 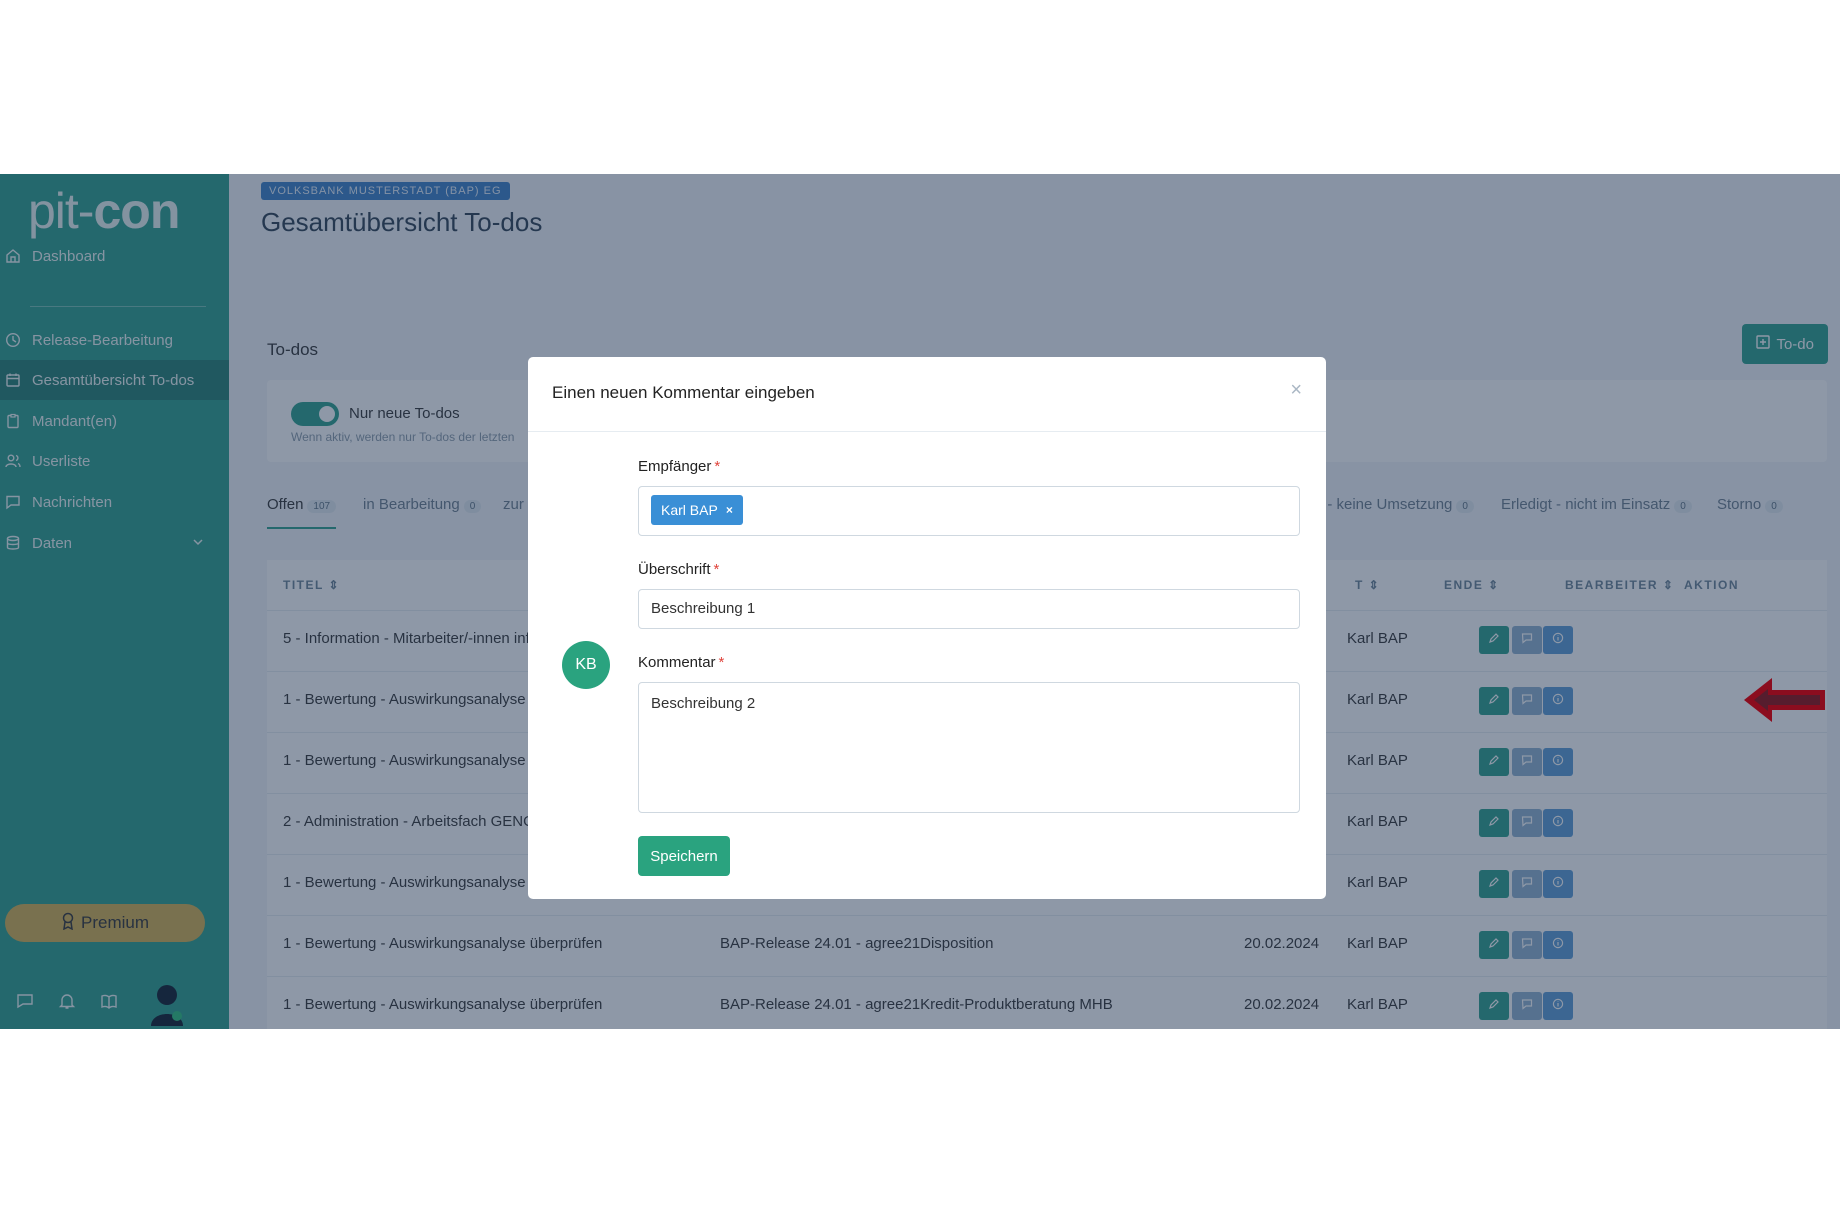 What do you see at coordinates (969, 747) in the screenshot?
I see `comment-textarea: Beschreibung 2` at bounding box center [969, 747].